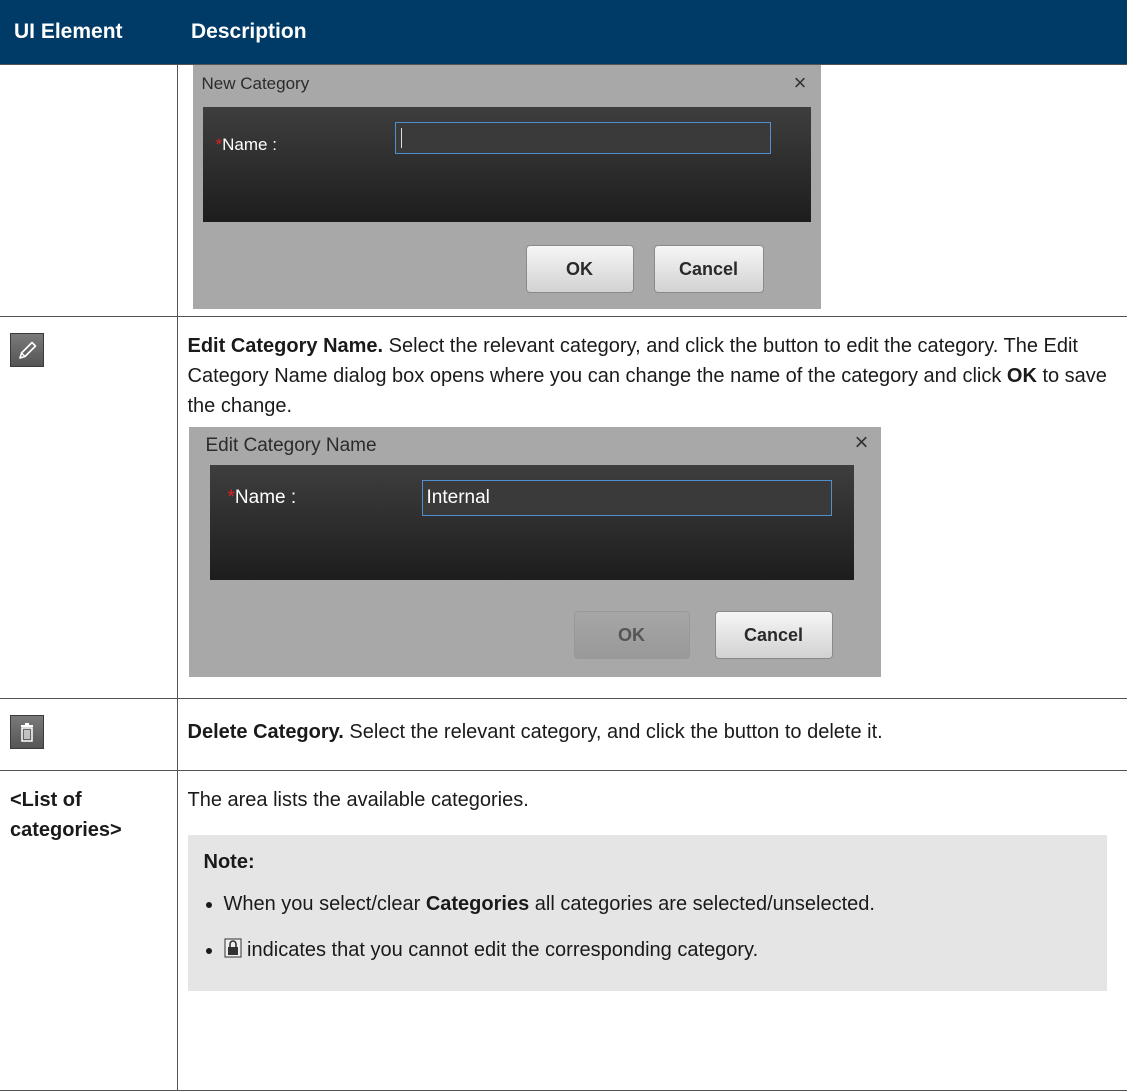 The image size is (1127, 1091). What do you see at coordinates (324, 904) in the screenshot?
I see `note-text: When you select/clear` at bounding box center [324, 904].